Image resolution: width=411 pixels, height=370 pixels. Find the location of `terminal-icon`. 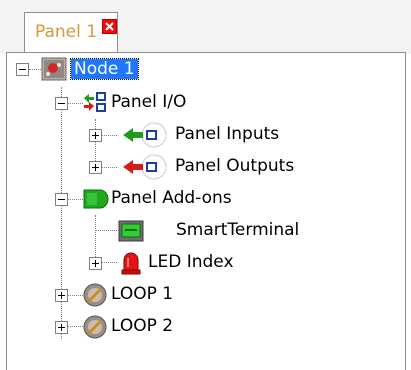

terminal-icon is located at coordinates (131, 233).